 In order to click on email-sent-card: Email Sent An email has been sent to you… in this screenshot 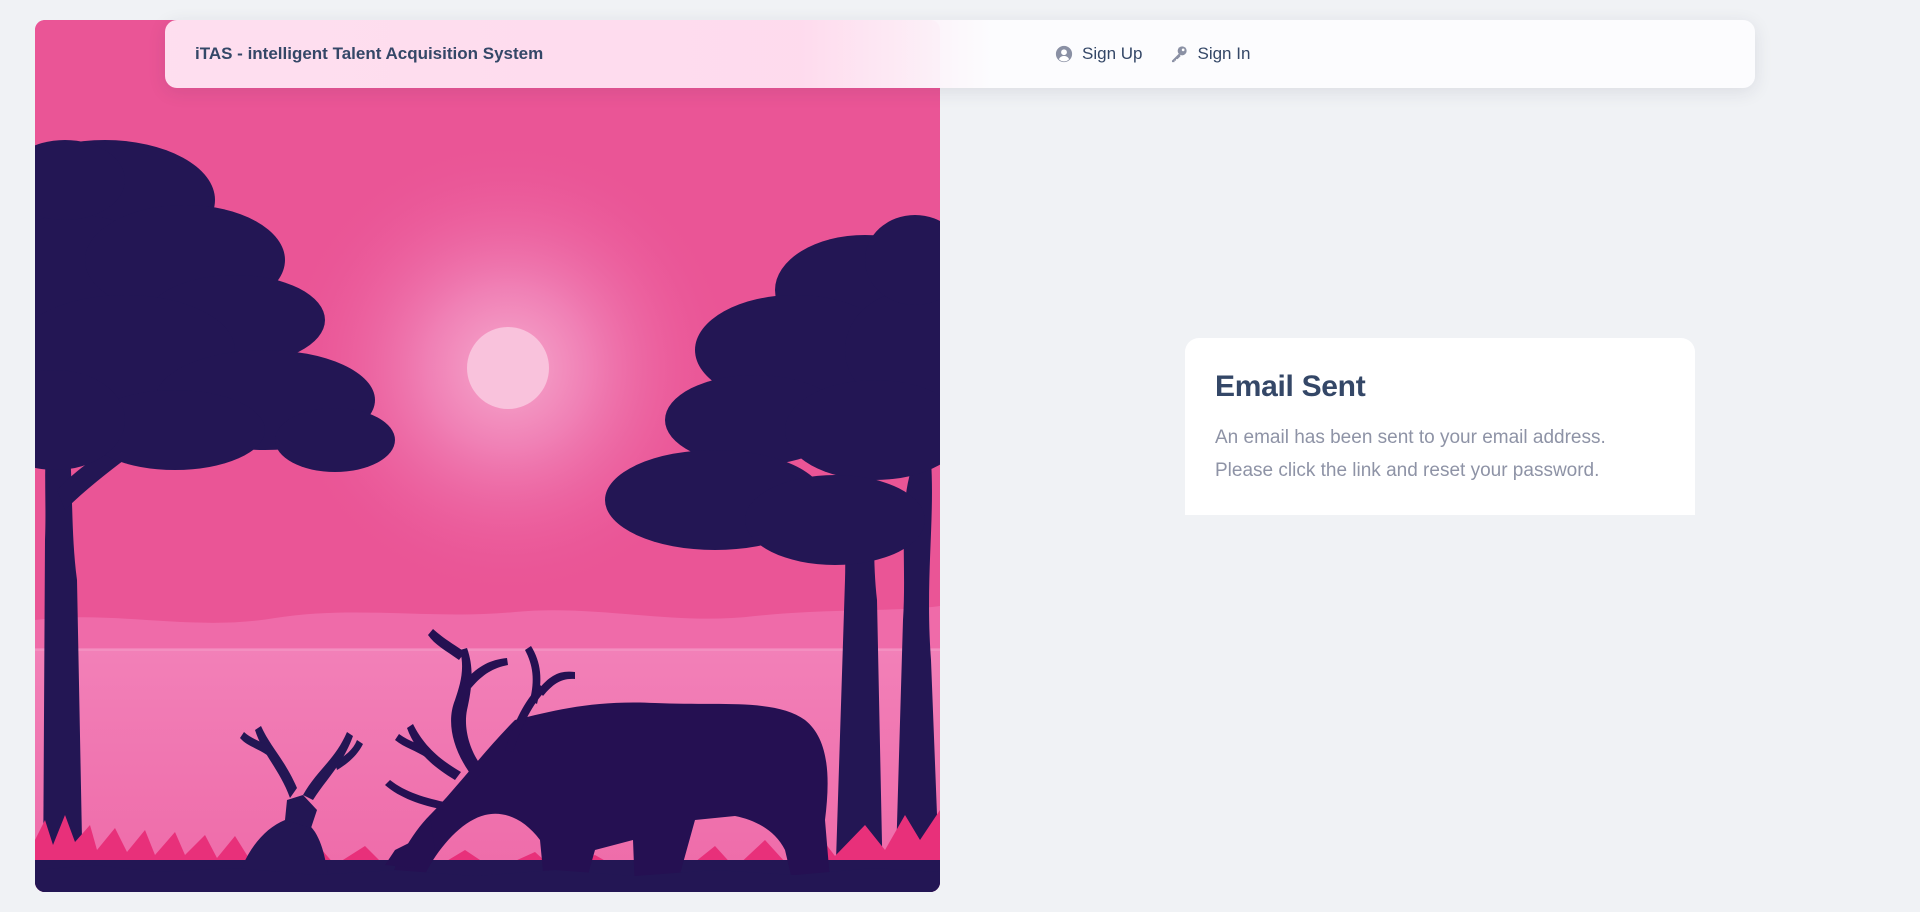, I will do `click(1440, 426)`.